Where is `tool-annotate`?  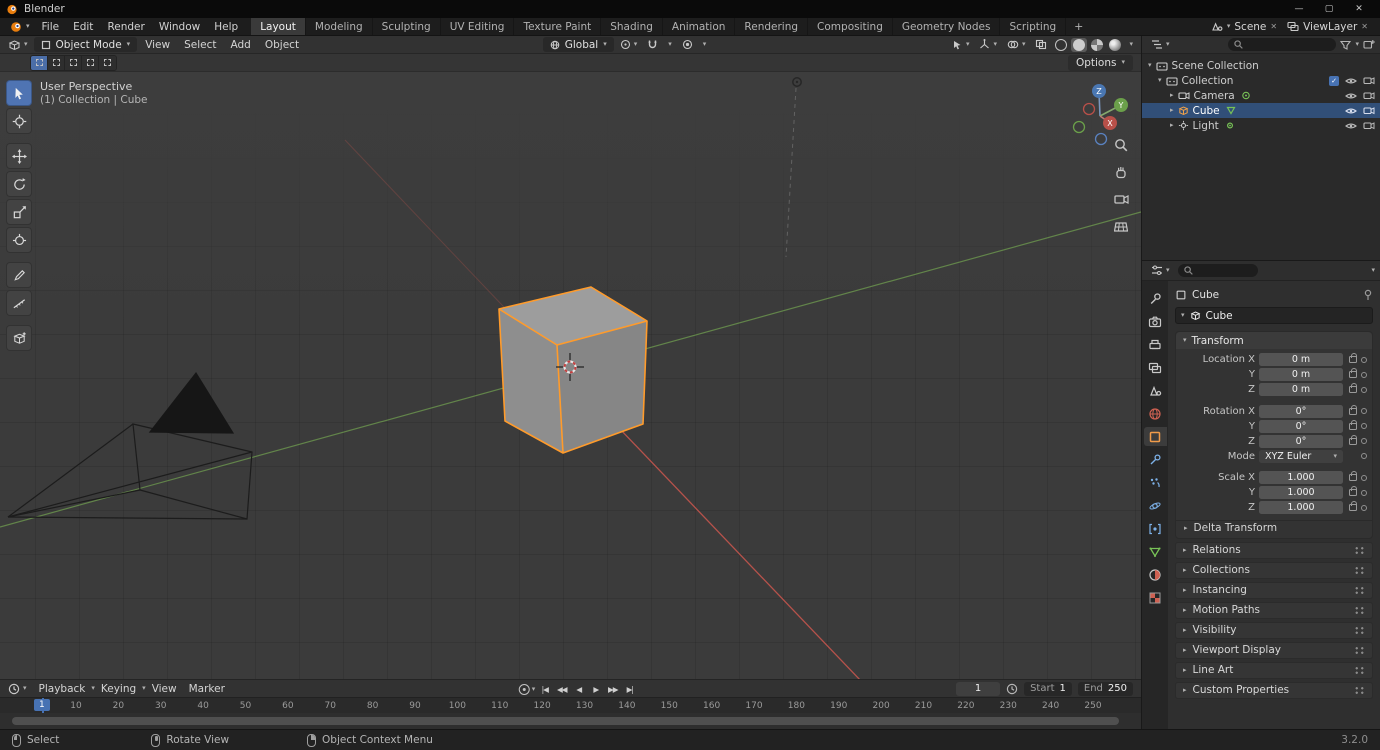
tool-annotate is located at coordinates (19, 275).